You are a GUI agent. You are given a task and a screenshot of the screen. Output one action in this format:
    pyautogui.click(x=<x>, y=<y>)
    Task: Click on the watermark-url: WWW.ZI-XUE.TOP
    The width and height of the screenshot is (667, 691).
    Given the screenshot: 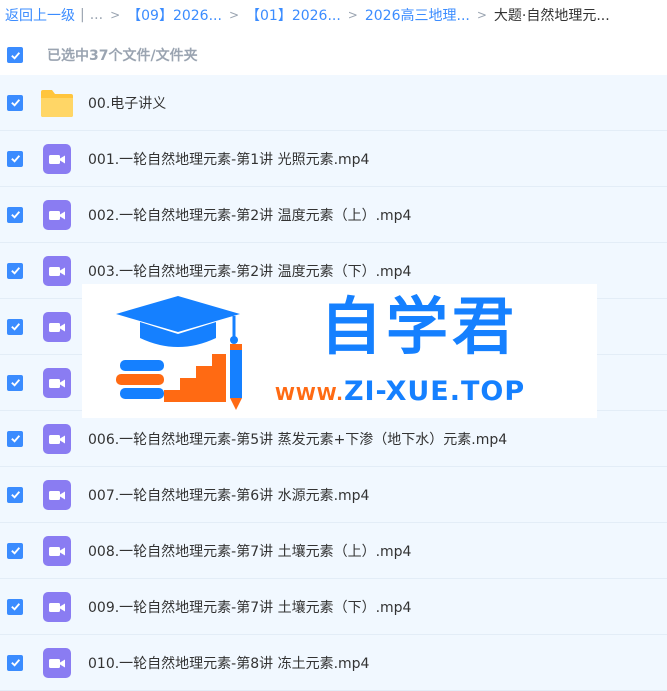 What is the action you would take?
    pyautogui.click(x=400, y=391)
    